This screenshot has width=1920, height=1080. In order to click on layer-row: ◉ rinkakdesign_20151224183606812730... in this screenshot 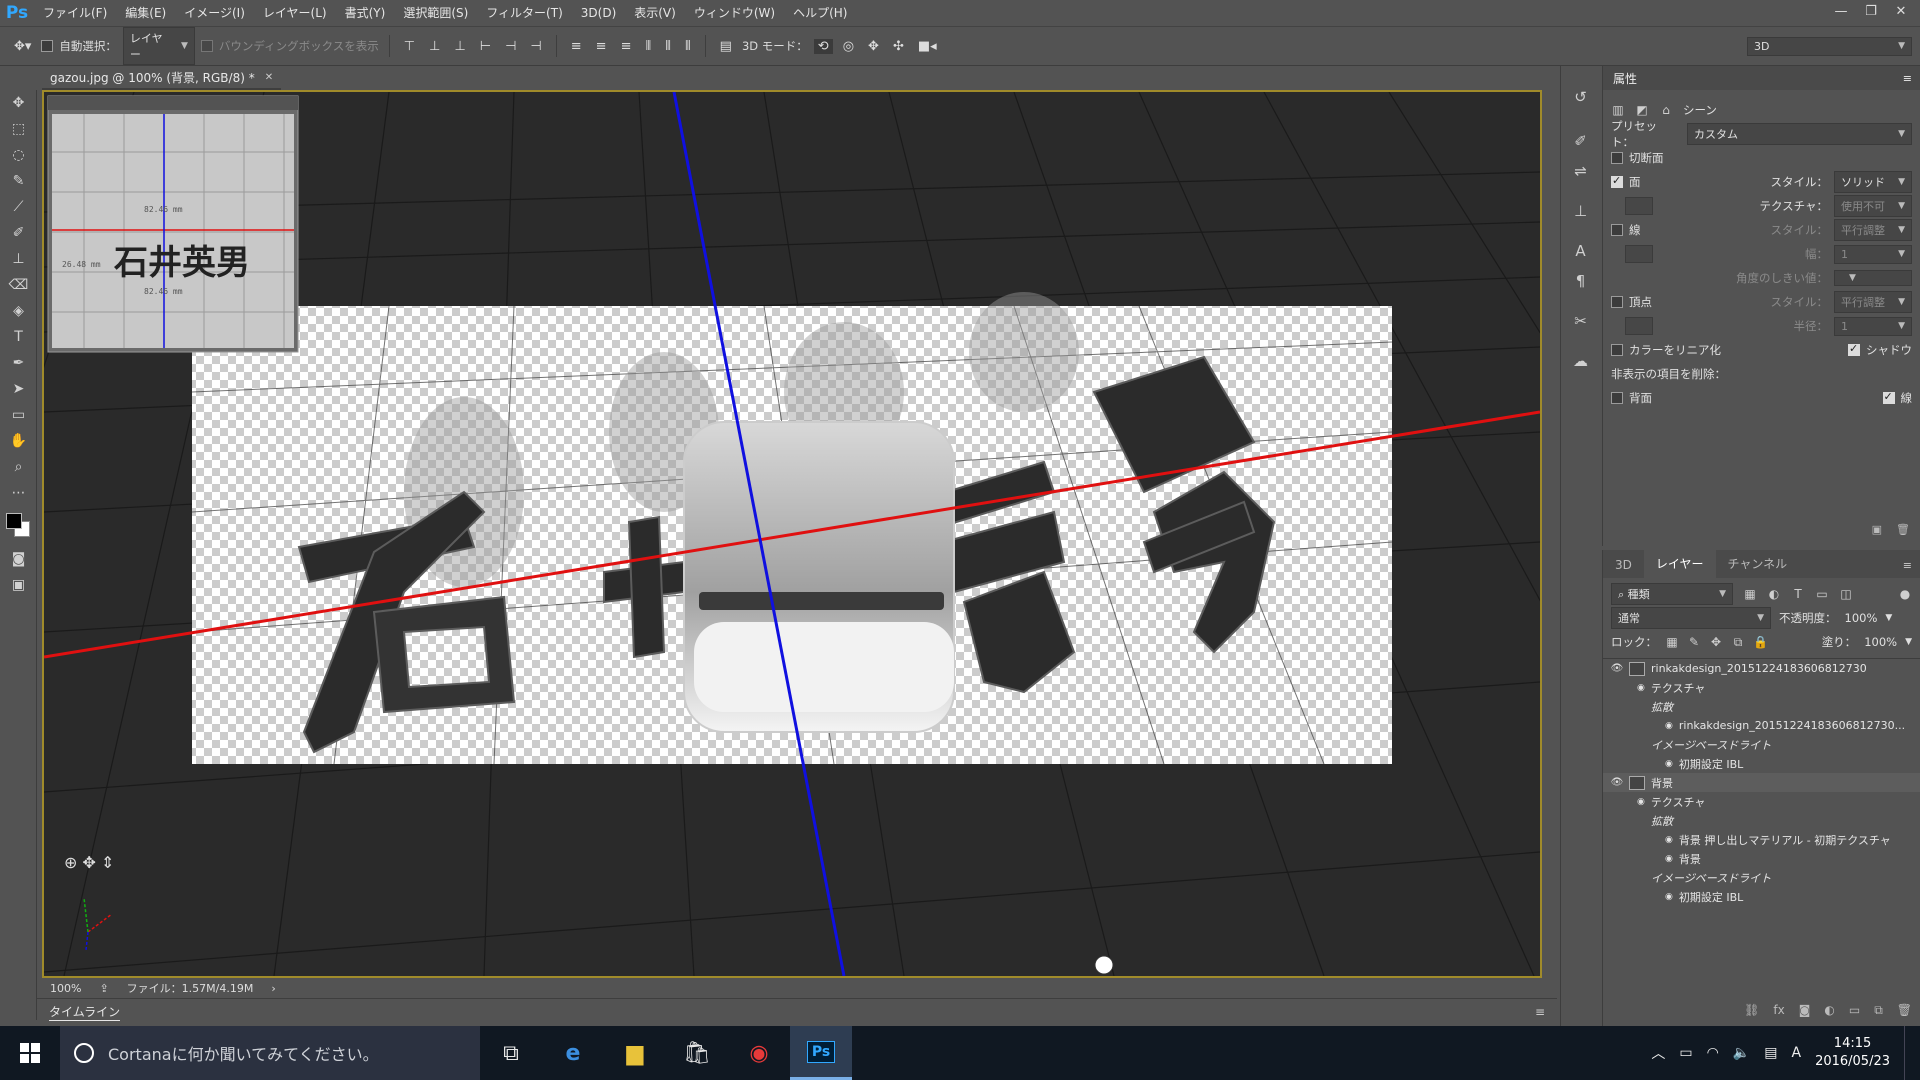, I will do `click(1761, 725)`.